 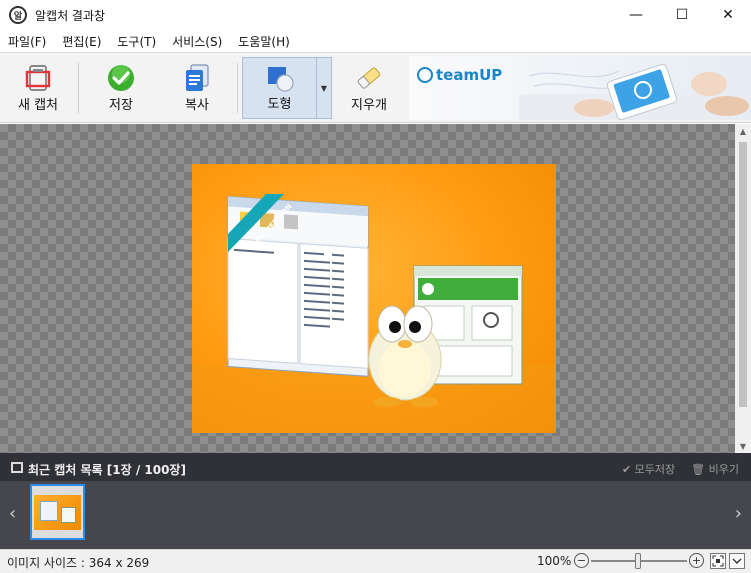 I want to click on eraser-button: 지우개, so click(x=369, y=88).